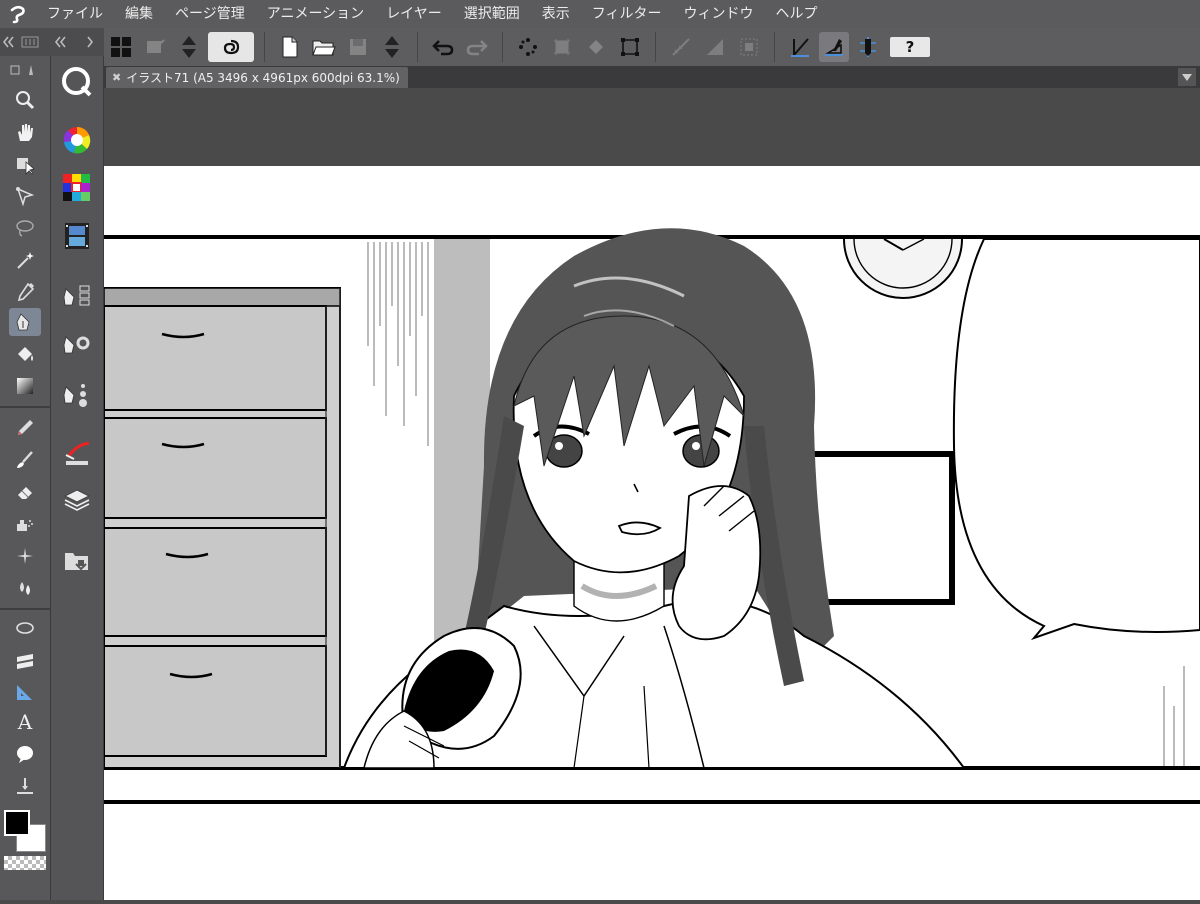  Describe the element at coordinates (25, 863) in the screenshot. I see `transparent-color-swatch` at that location.